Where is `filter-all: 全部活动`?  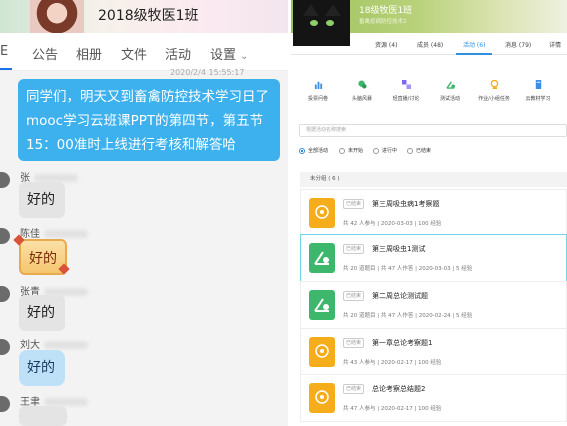
filter-all: 全部活动 is located at coordinates (313, 151).